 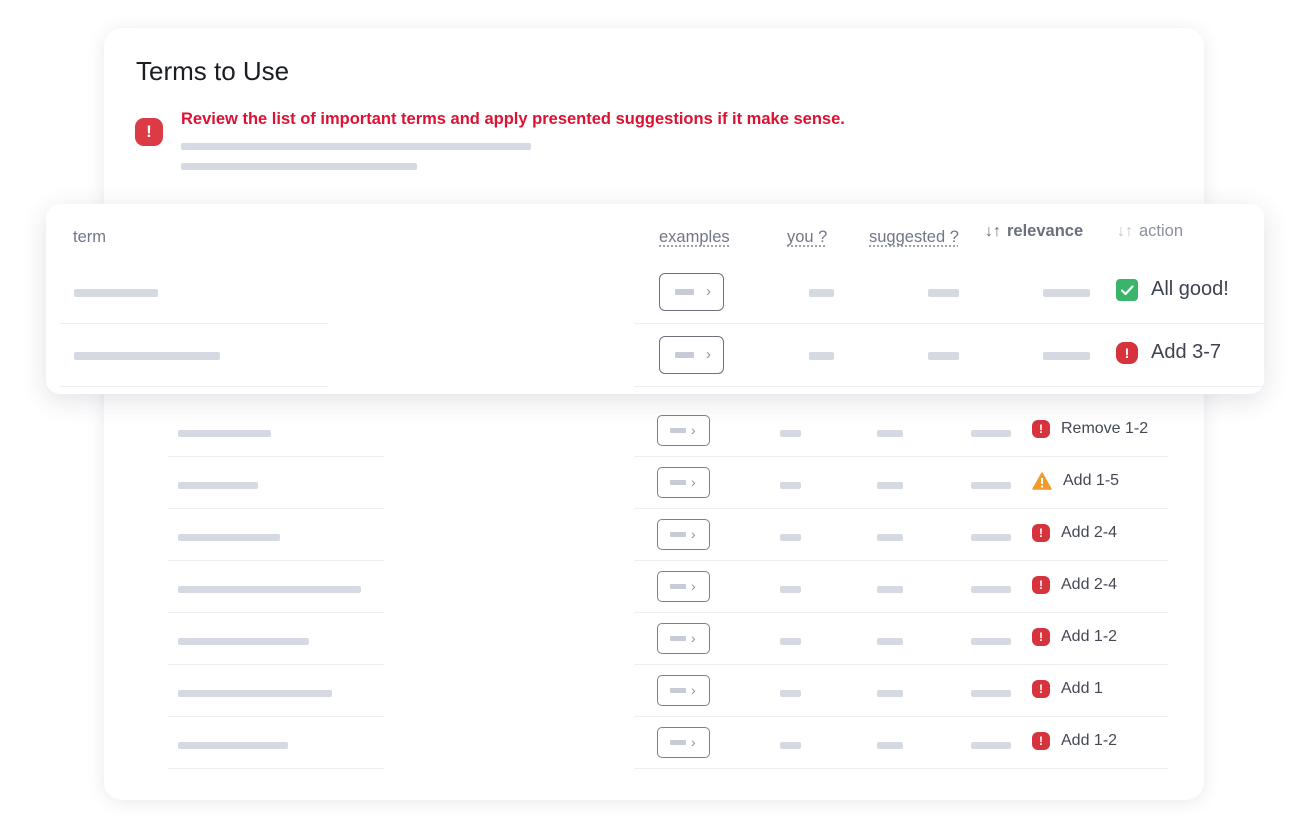 I want to click on warning-triangle-icon, so click(x=1042, y=481).